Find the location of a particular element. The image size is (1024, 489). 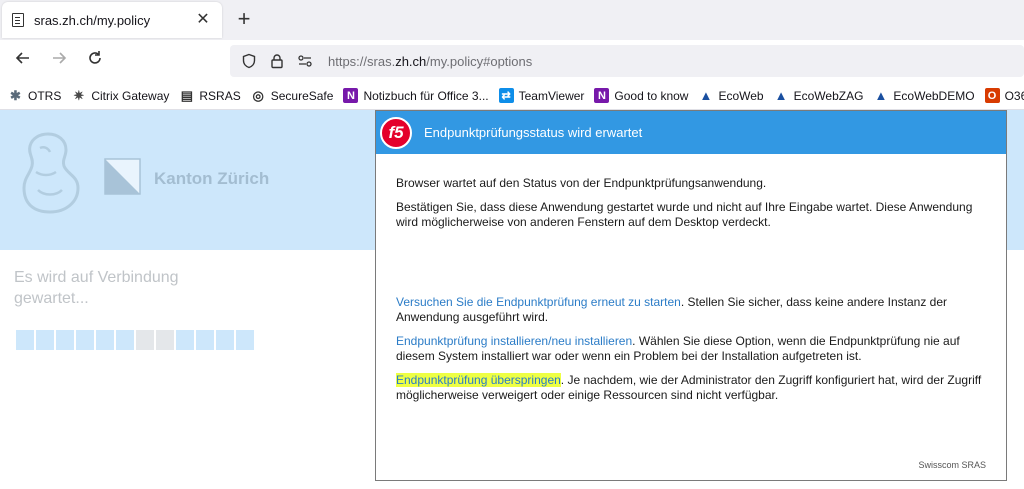

bookmark-label: RSRAS is located at coordinates (220, 95).